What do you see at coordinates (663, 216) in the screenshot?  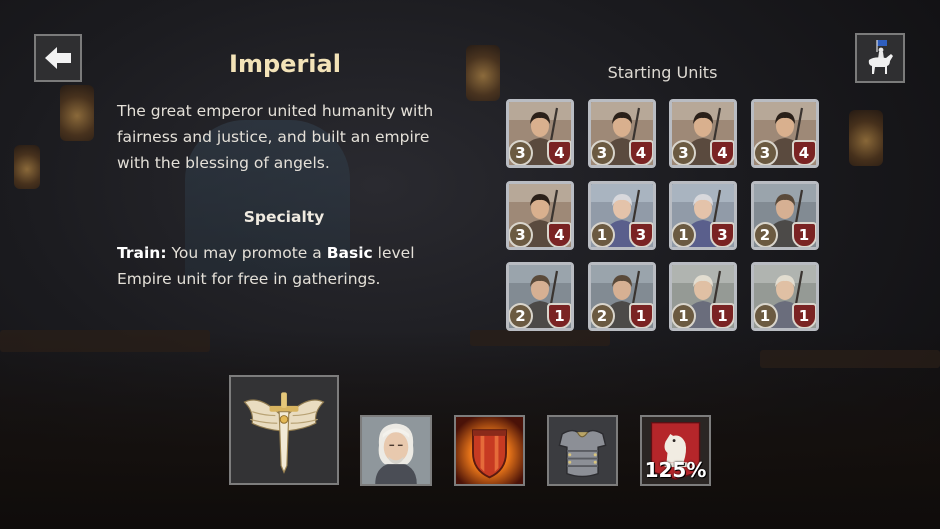 I see `starting-units-grid: 343434343413132121211111` at bounding box center [663, 216].